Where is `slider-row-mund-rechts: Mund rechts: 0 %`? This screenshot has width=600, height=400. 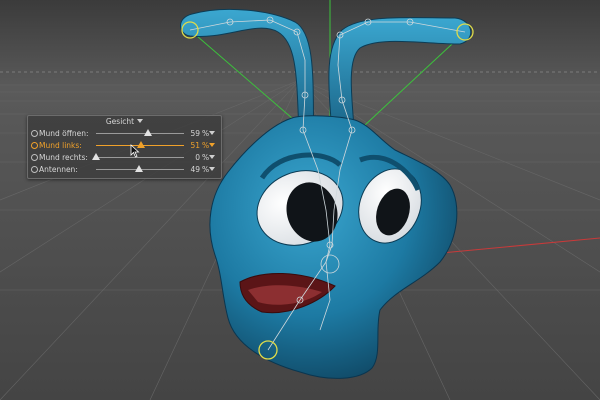 slider-row-mund-rechts: Mund rechts: 0 % is located at coordinates (124, 157).